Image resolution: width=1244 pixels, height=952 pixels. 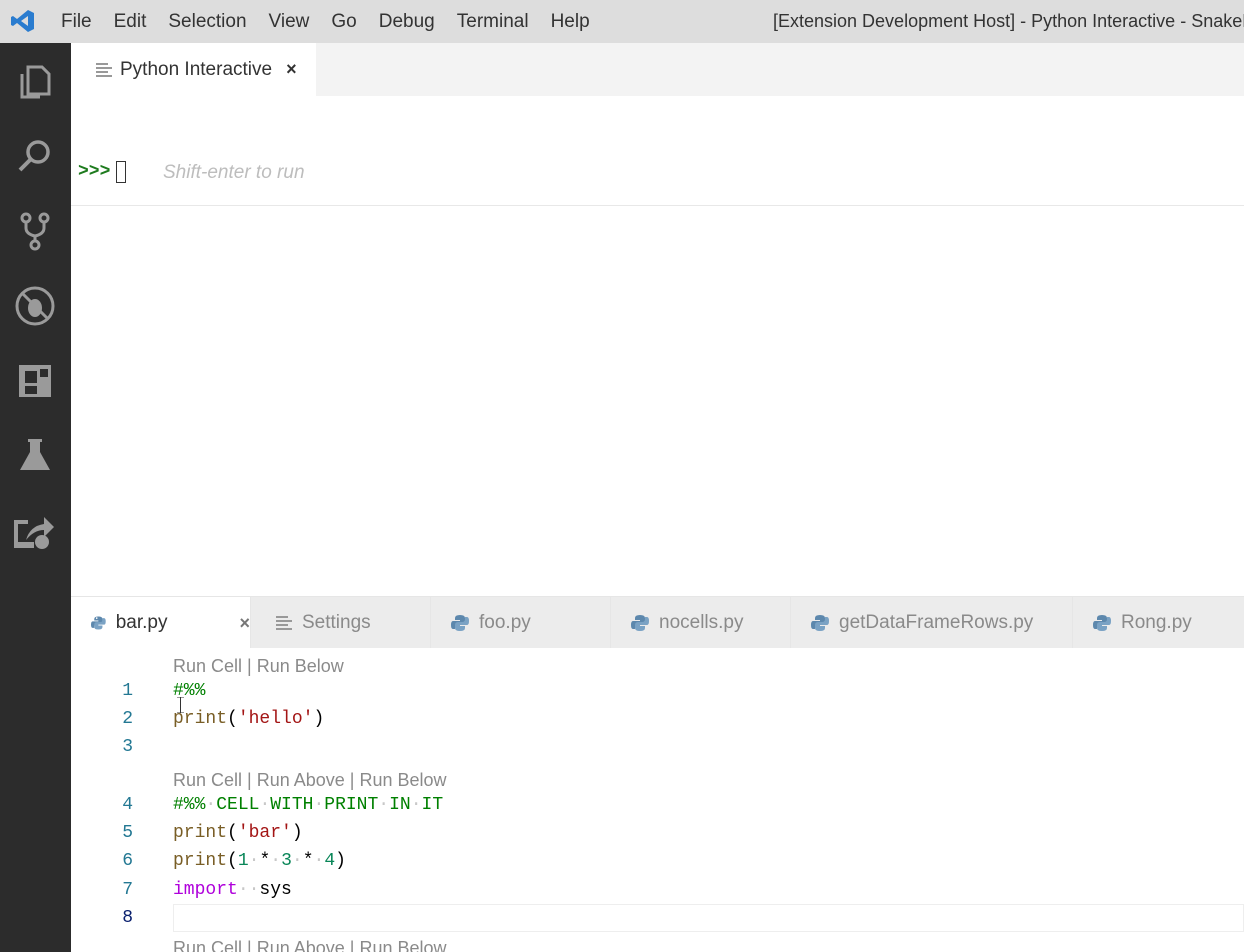 What do you see at coordinates (289, 21) in the screenshot?
I see `menu-view: View` at bounding box center [289, 21].